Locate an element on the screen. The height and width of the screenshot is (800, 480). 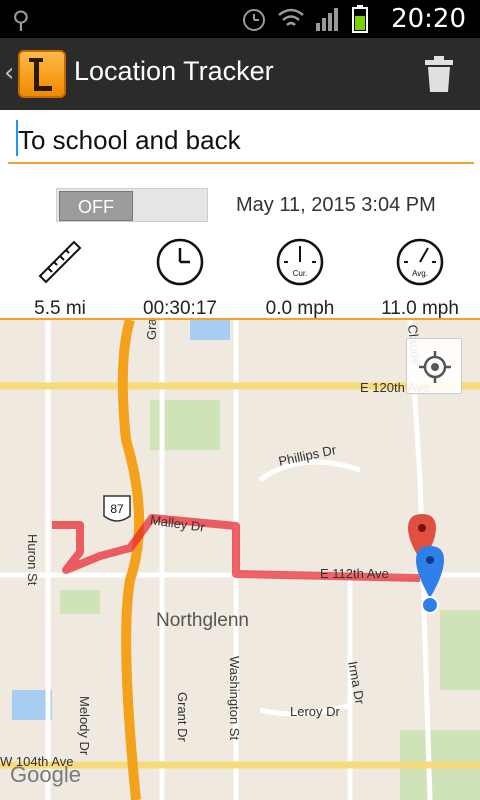
trip-date: May 11, 2015 3:04 PM is located at coordinates (336, 205).